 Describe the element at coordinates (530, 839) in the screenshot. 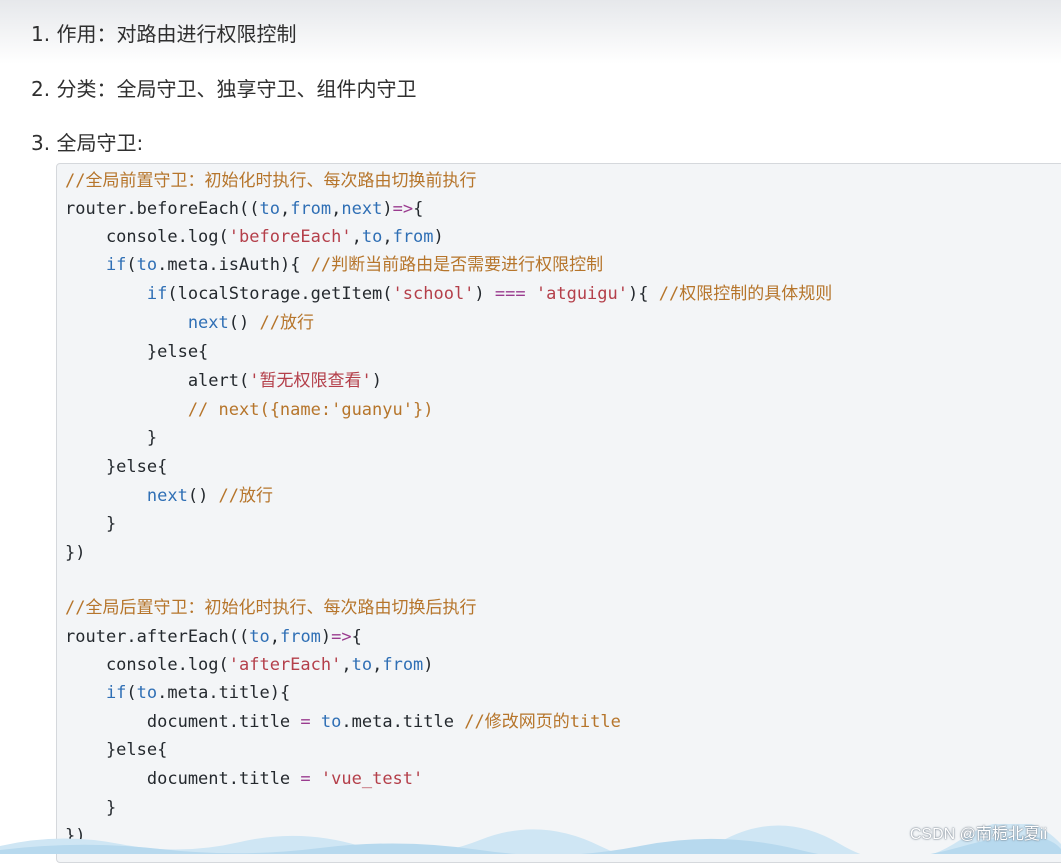

I see `wave-decoration` at that location.